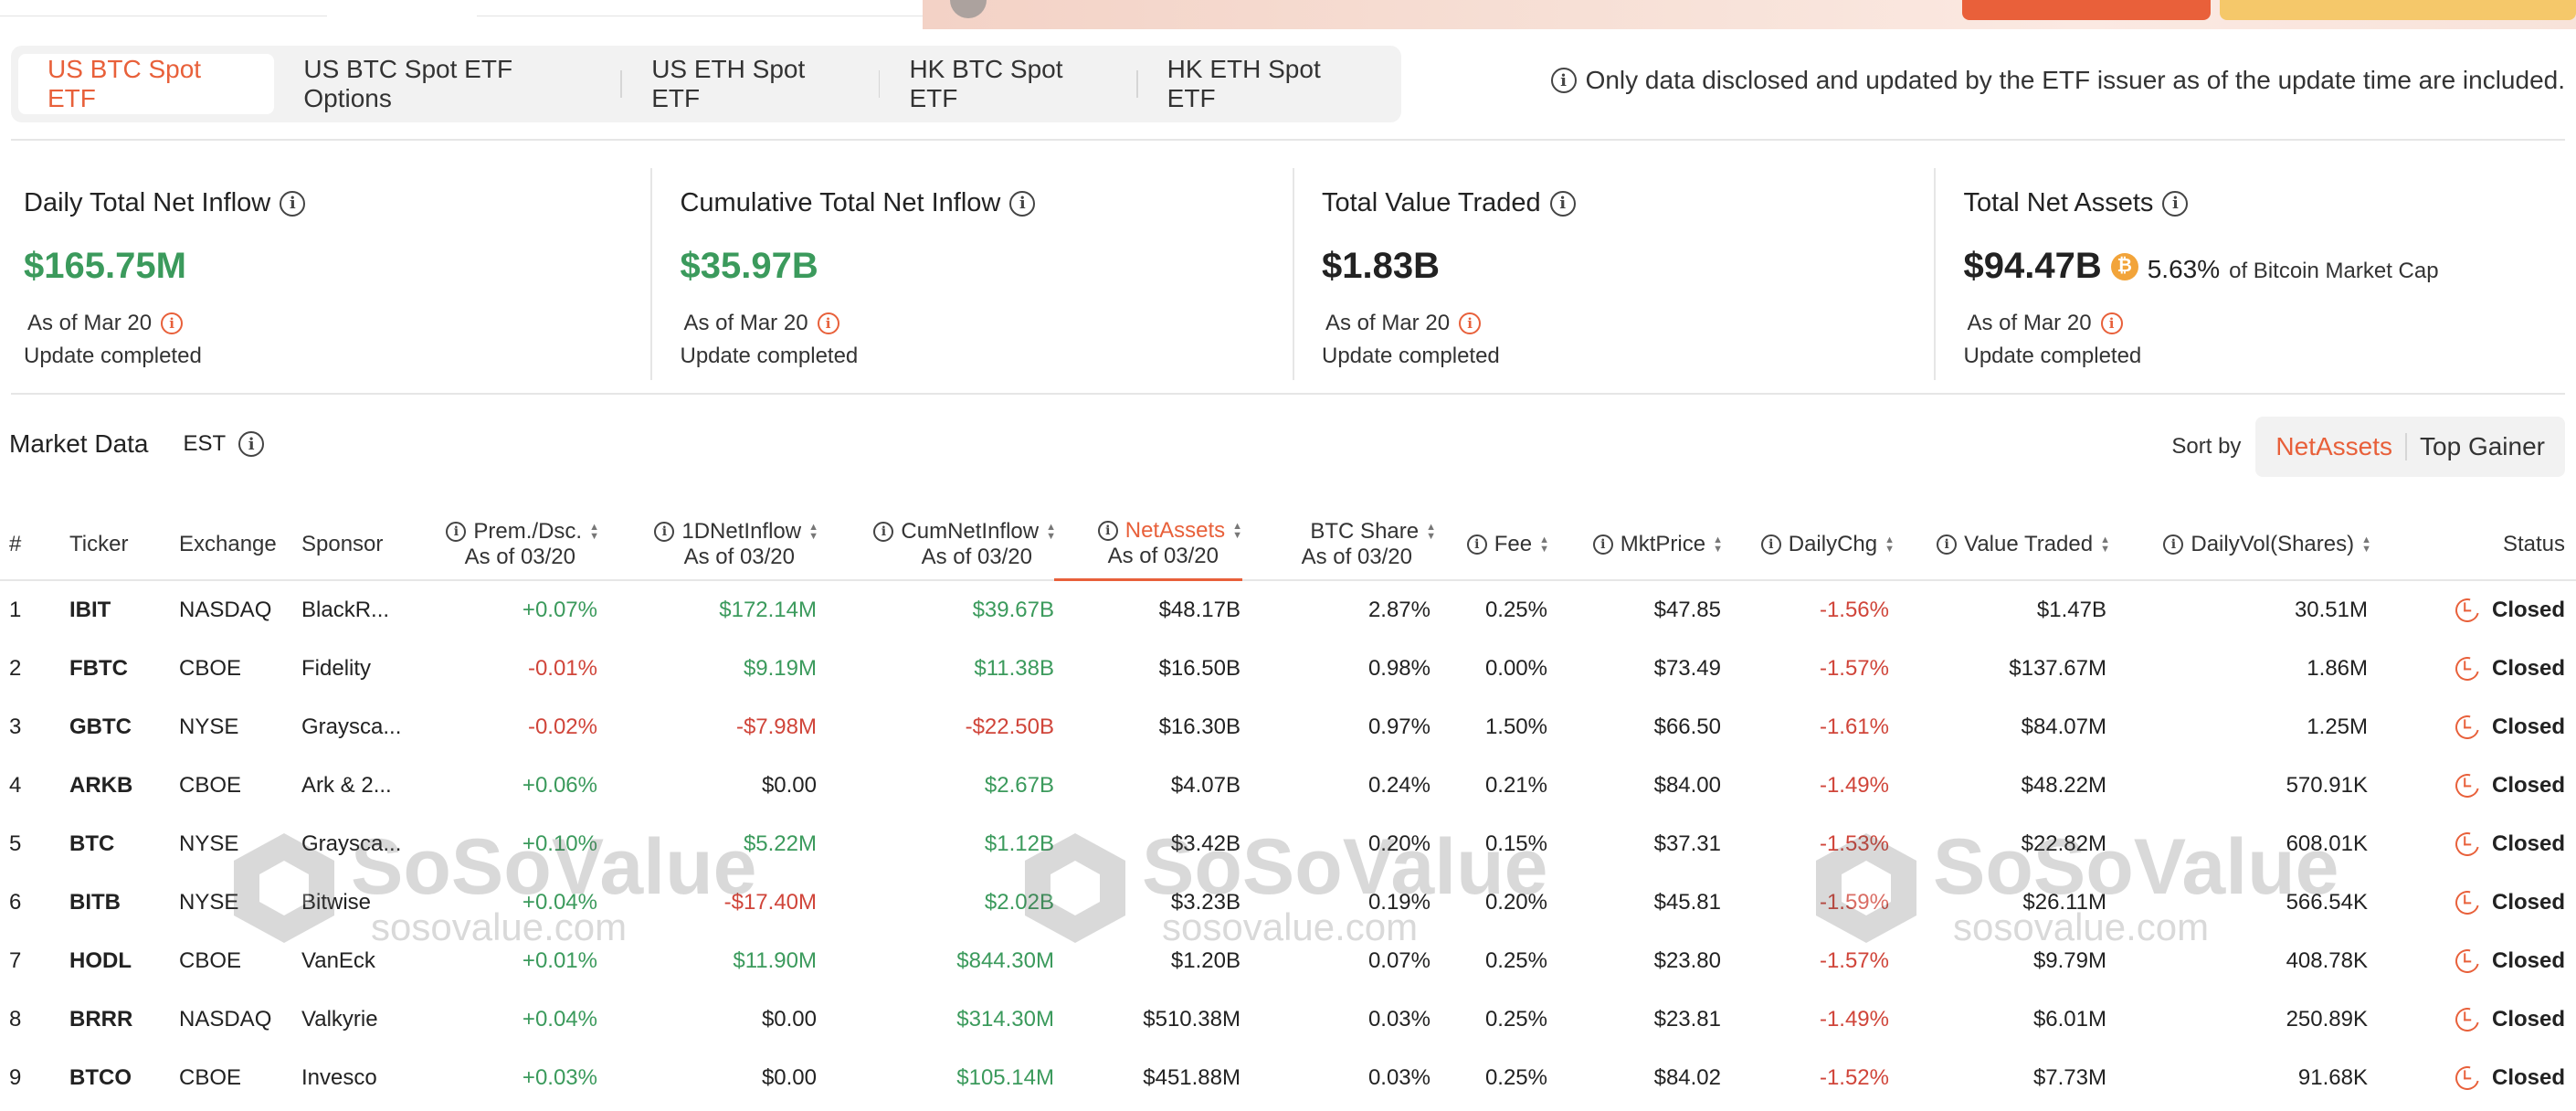  What do you see at coordinates (1399, 668) in the screenshot?
I see `cell-share: 0.98%` at bounding box center [1399, 668].